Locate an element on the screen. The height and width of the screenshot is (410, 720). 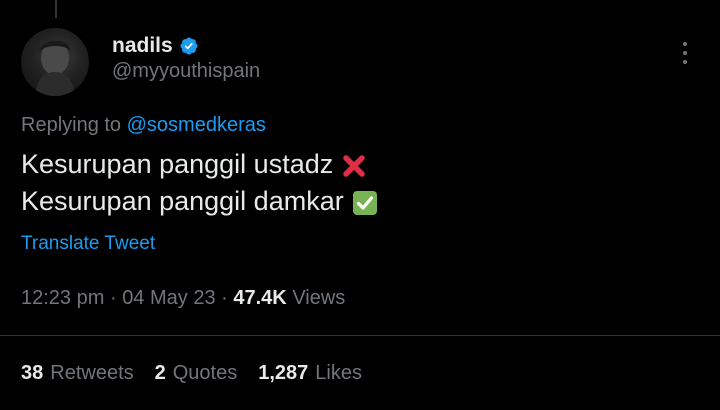
tweet-meta: 12:23 pm · 04 May 23 · 47.4K Views is located at coordinates (183, 298).